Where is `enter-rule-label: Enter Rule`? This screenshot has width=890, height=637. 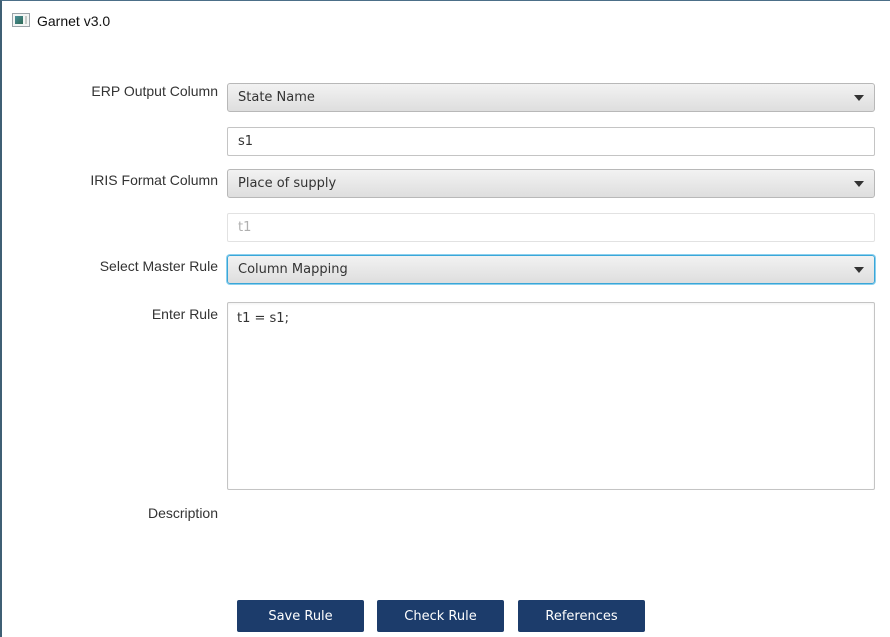 enter-rule-label: Enter Rule is located at coordinates (184, 314).